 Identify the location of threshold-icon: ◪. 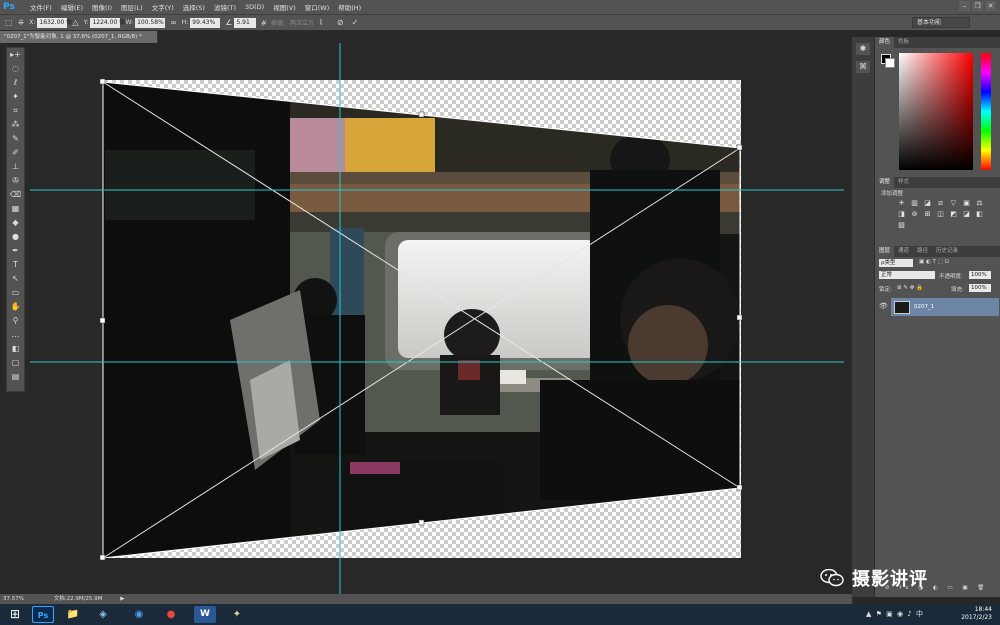
(966, 214).